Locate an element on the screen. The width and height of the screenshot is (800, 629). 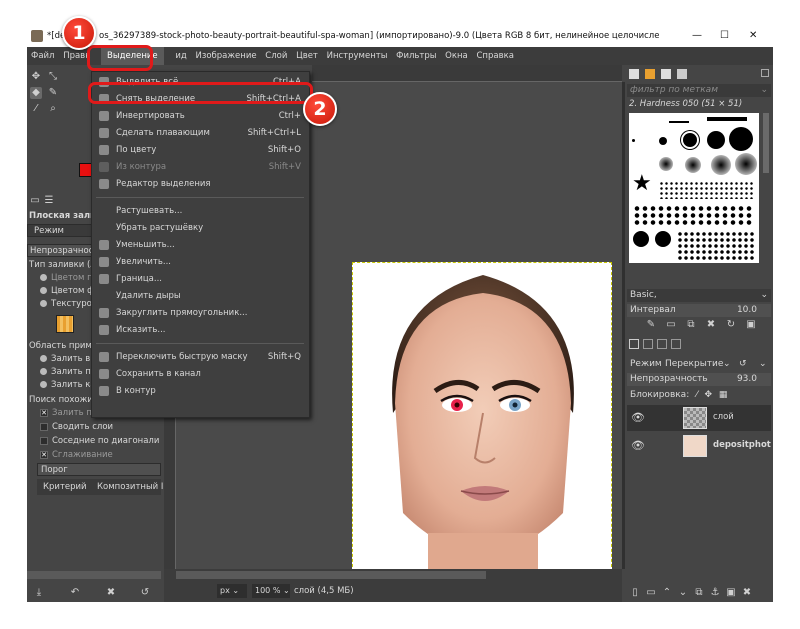
menu-filters: Фильтры is located at coordinates (416, 56).